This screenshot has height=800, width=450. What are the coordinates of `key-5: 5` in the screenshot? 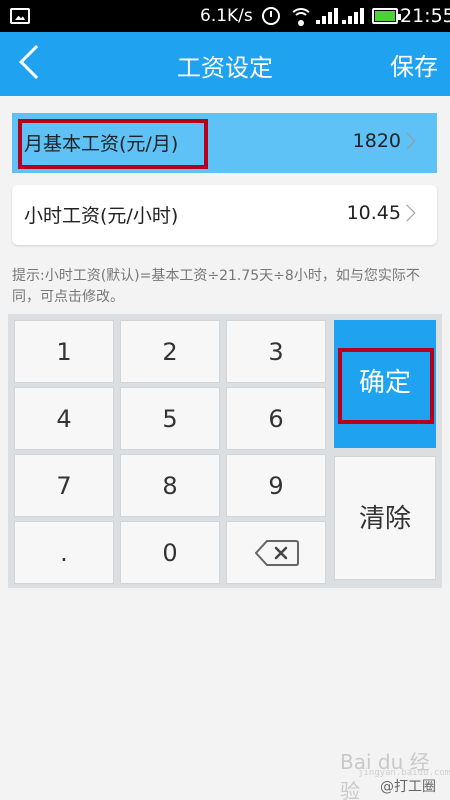 It's located at (170, 418).